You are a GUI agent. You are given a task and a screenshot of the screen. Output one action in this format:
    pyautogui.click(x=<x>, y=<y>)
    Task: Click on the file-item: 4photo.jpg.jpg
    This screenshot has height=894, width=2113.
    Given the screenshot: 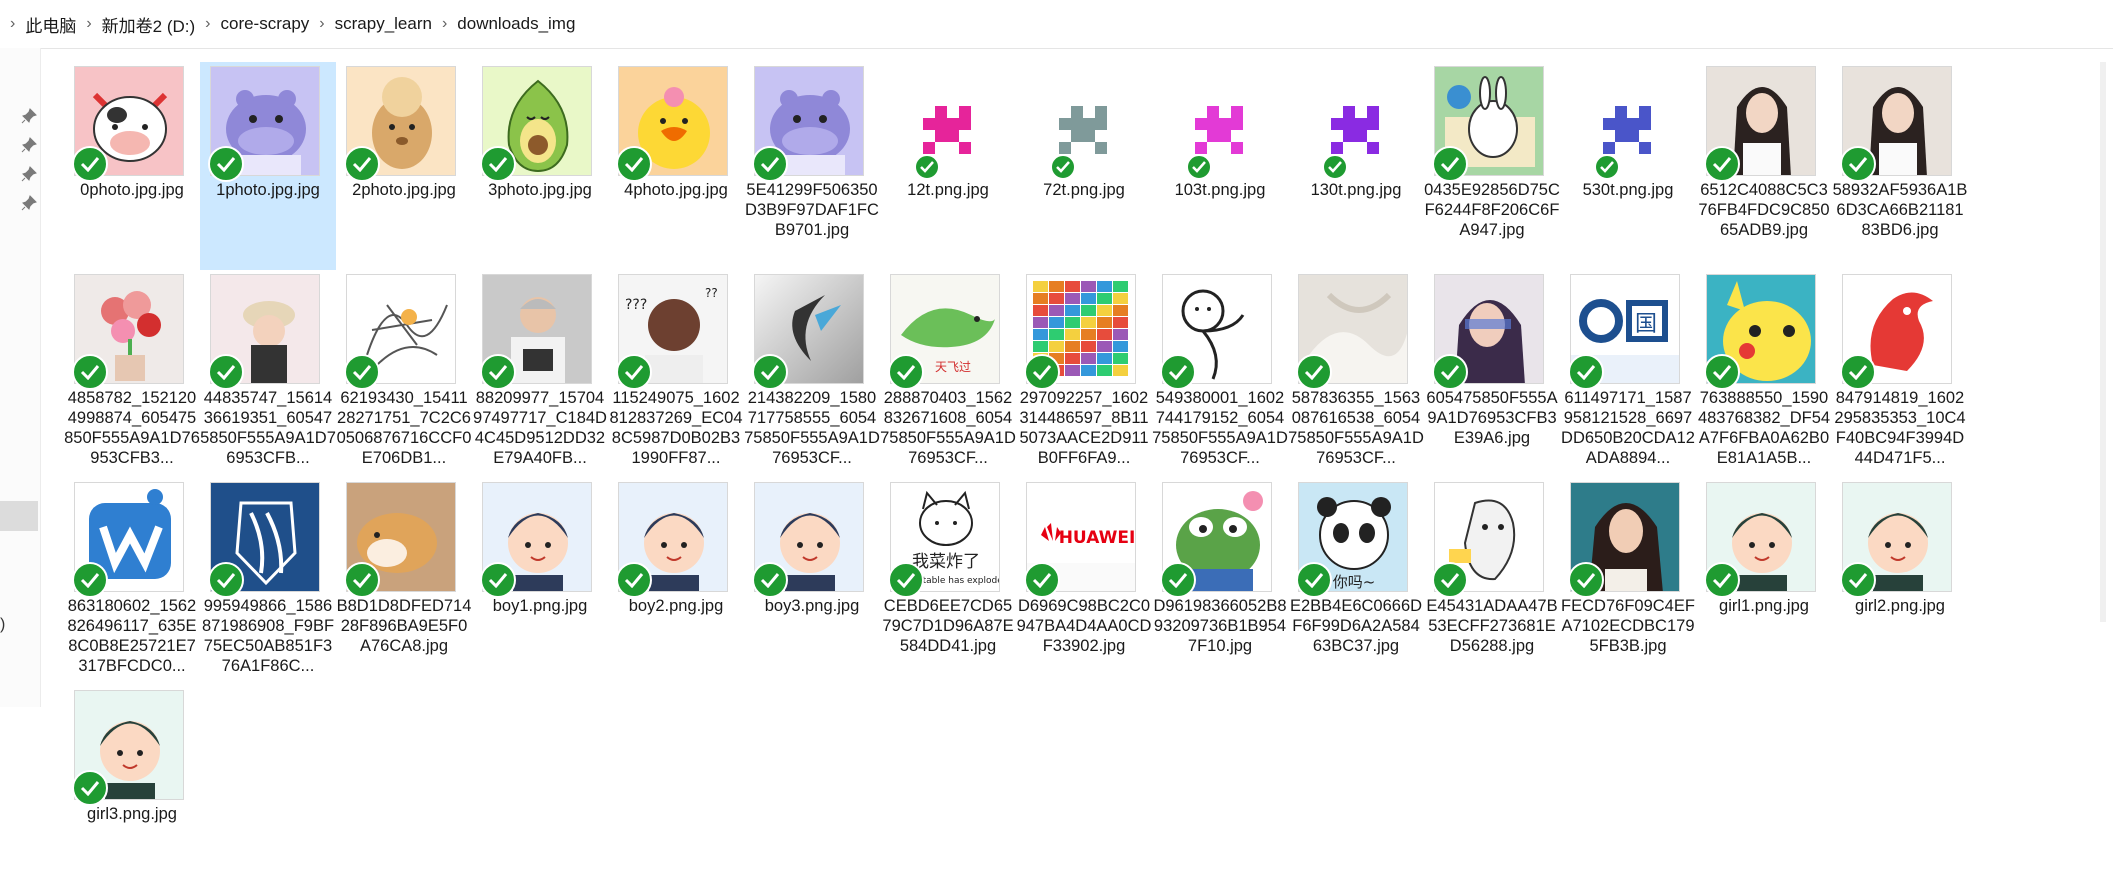 What is the action you would take?
    pyautogui.click(x=676, y=166)
    